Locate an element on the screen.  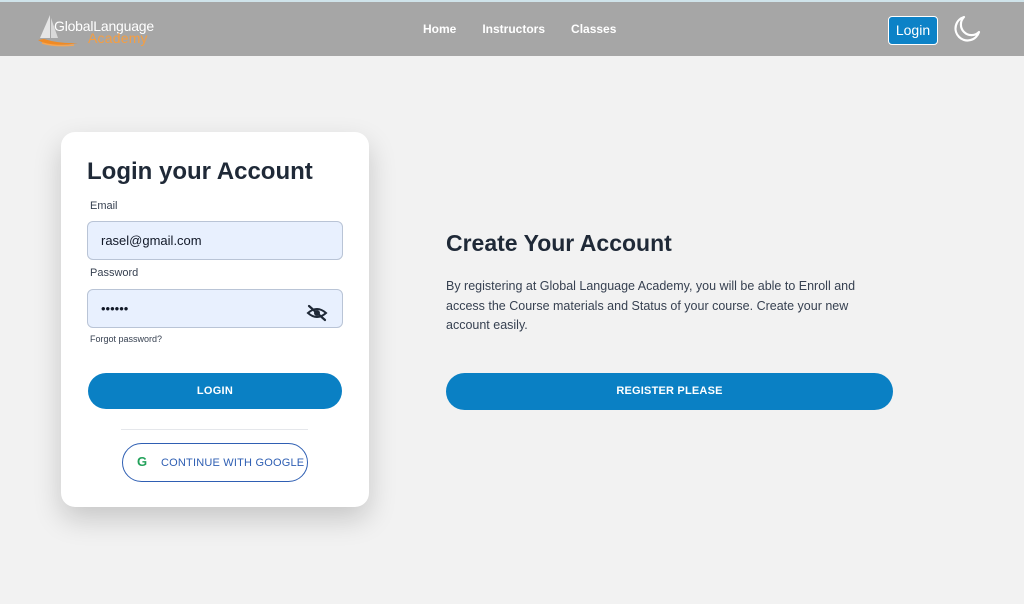
nav-login-button: Login is located at coordinates (913, 30).